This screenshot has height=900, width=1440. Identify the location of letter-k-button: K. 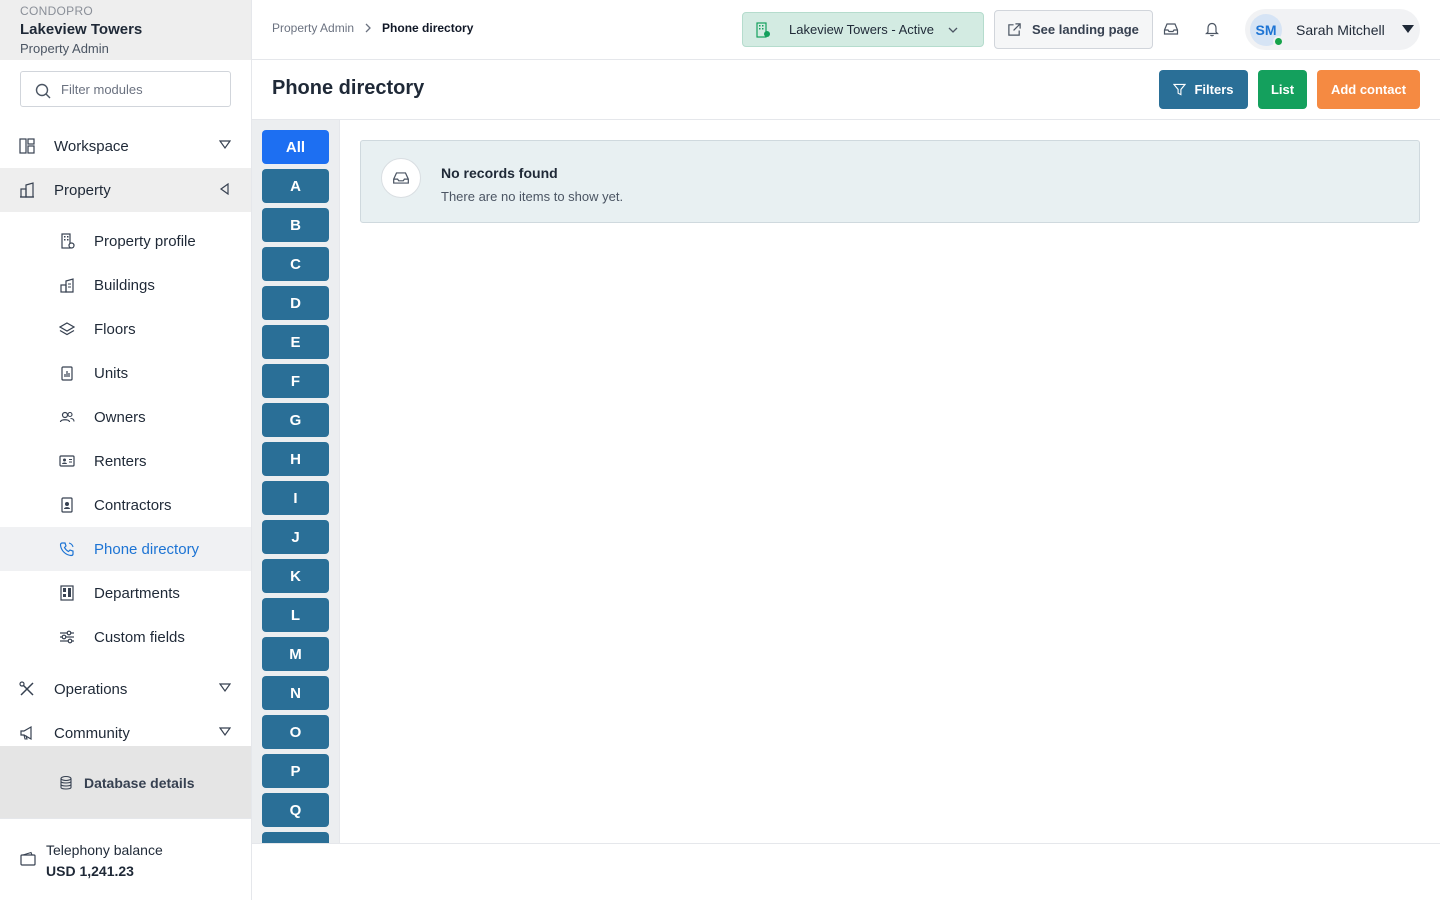
(295, 576).